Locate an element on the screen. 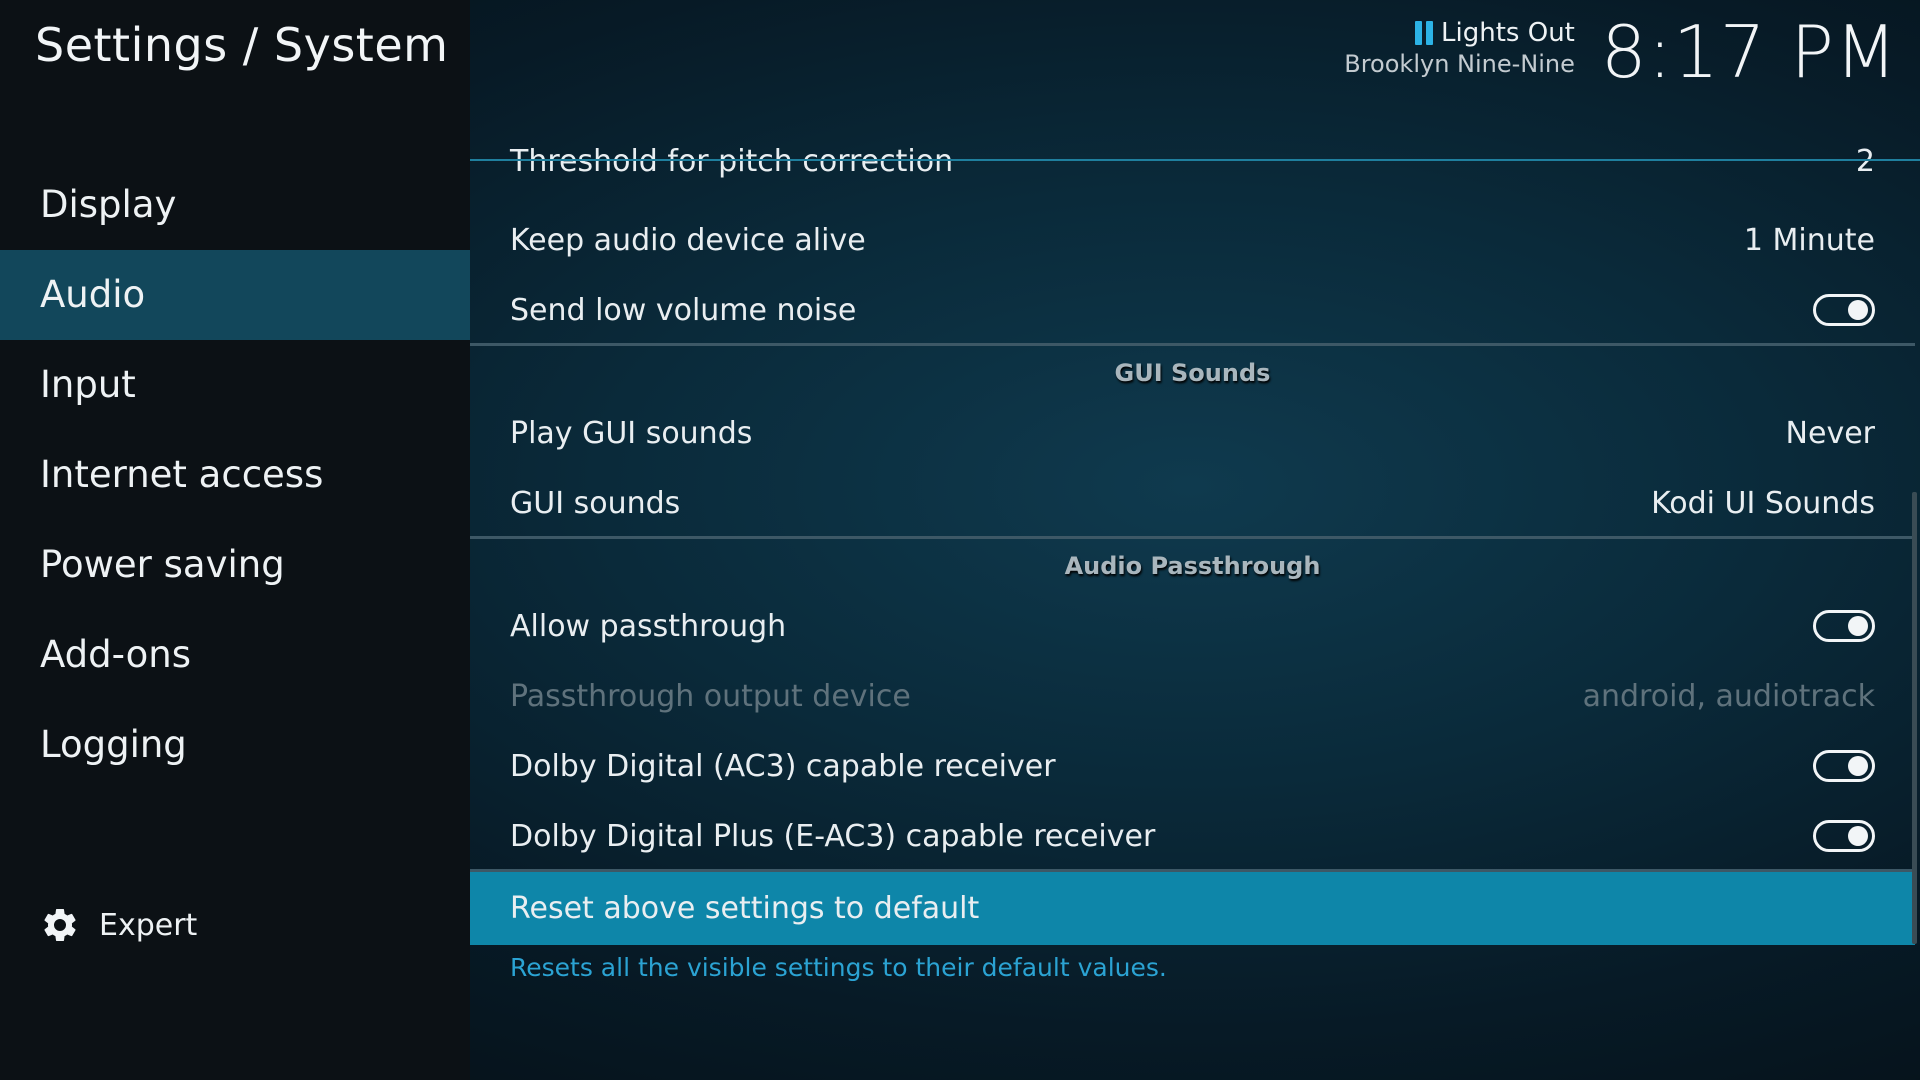  setting-value: 1 Minute is located at coordinates (1809, 240).